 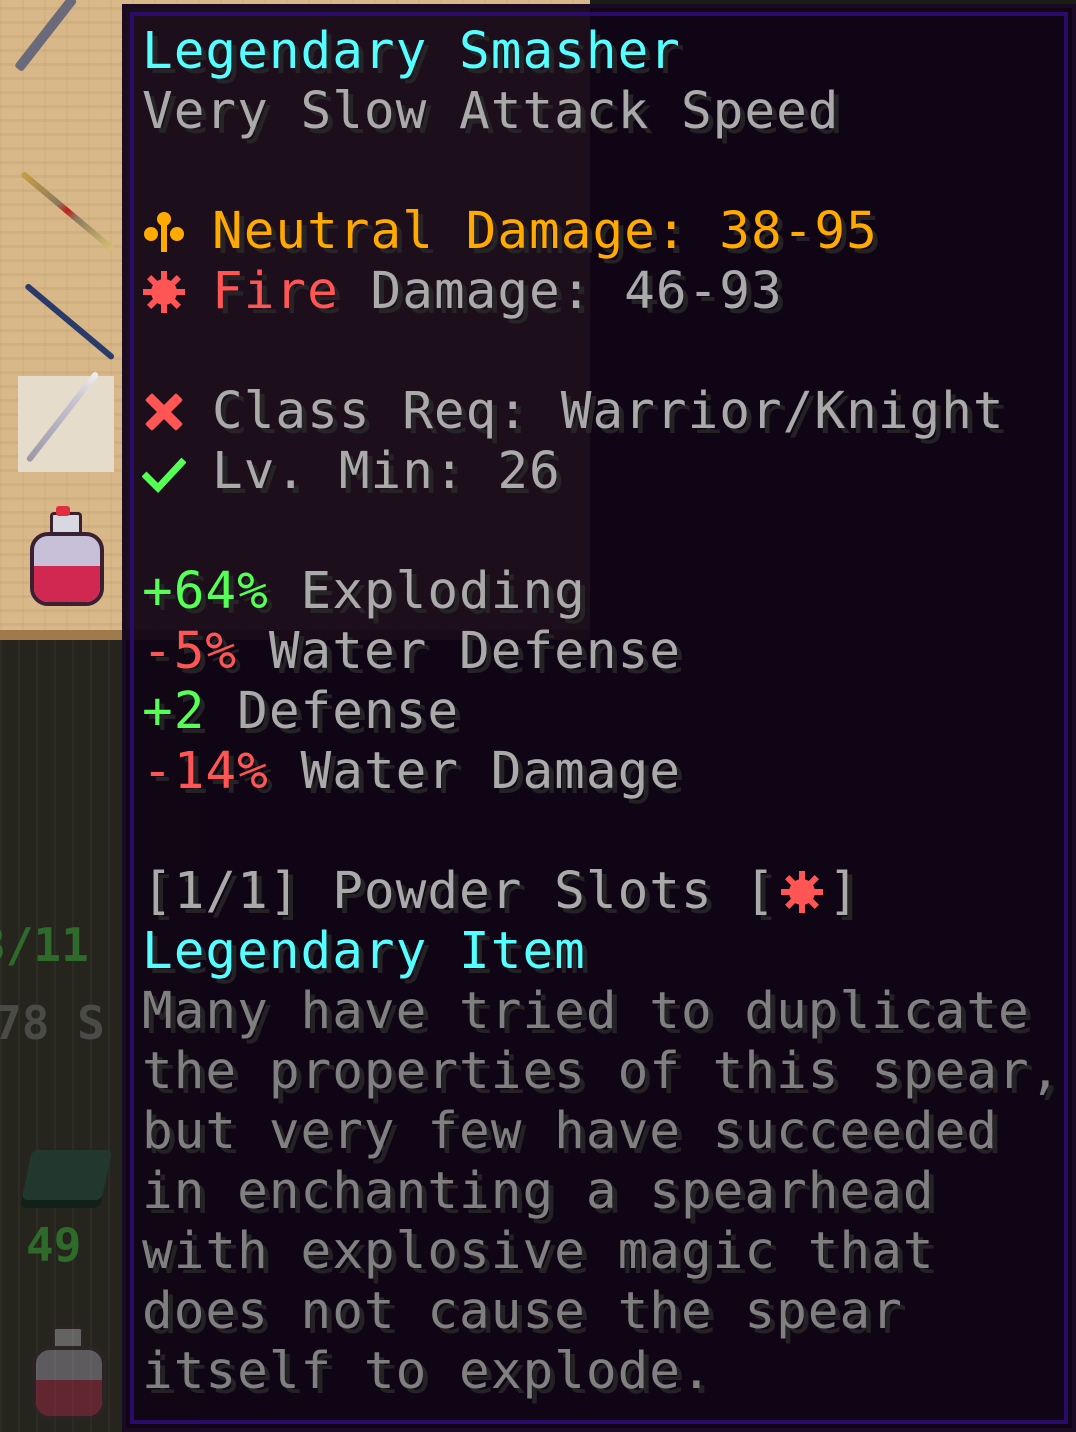 What do you see at coordinates (54, 1245) in the screenshot?
I see `item-count-text: 49` at bounding box center [54, 1245].